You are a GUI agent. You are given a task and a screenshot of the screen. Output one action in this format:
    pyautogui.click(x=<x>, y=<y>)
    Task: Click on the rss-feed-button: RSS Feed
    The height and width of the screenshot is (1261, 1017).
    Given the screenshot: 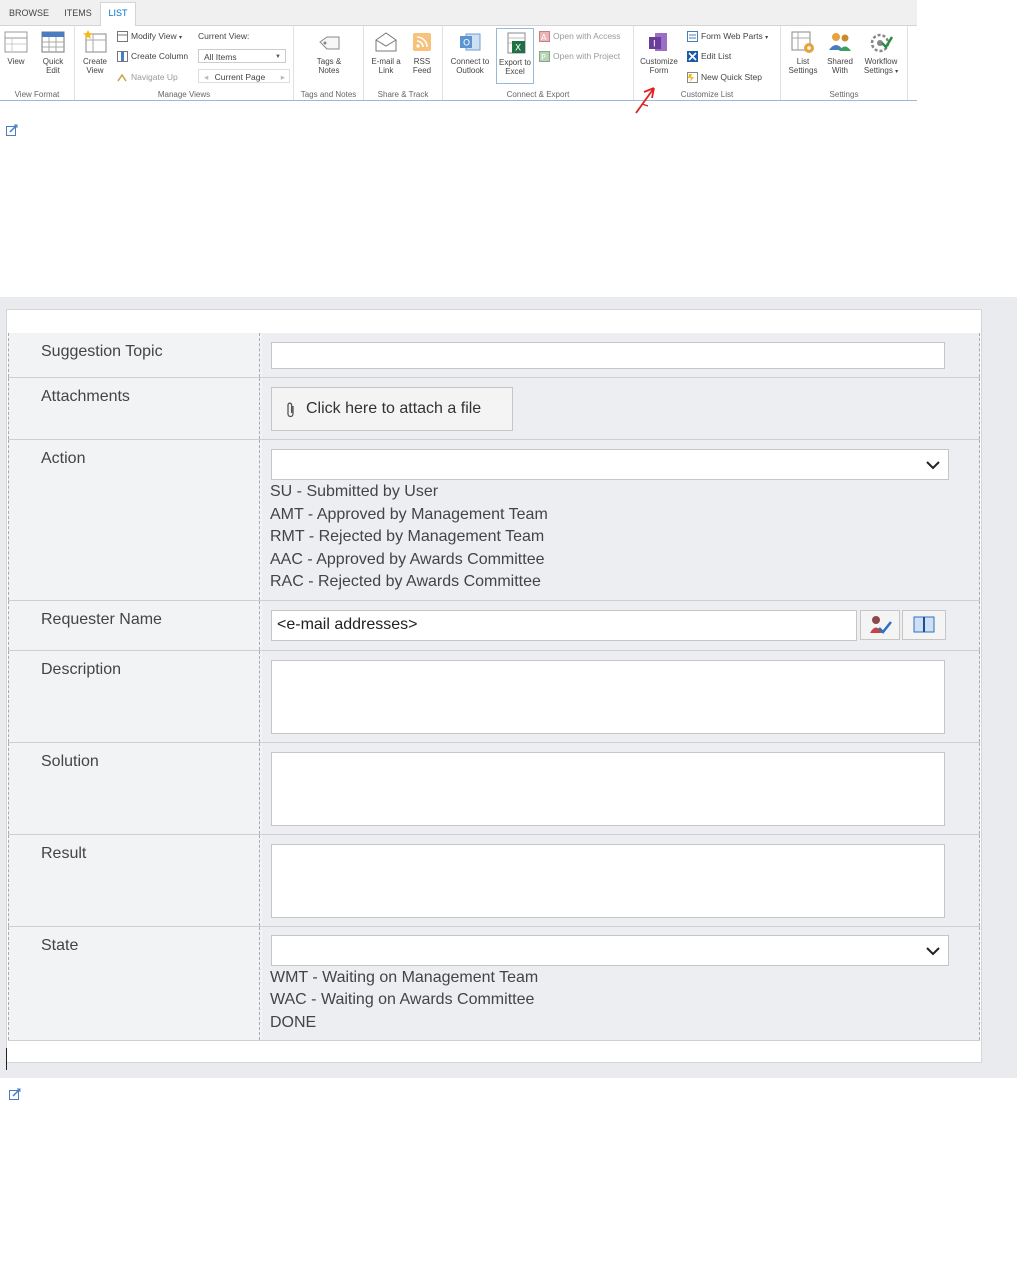 What is the action you would take?
    pyautogui.click(x=422, y=52)
    